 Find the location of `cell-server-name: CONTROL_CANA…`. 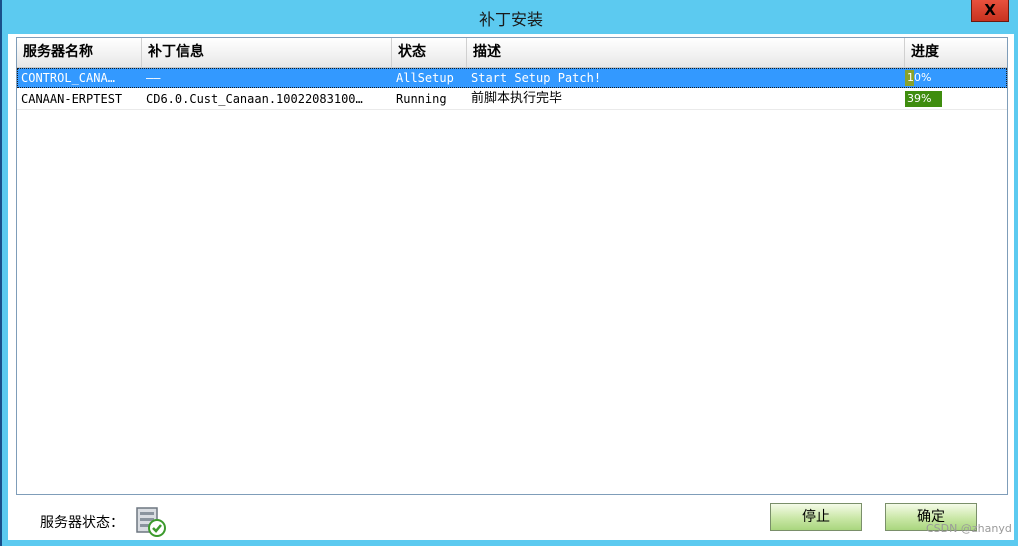

cell-server-name: CONTROL_CANA… is located at coordinates (68, 78).